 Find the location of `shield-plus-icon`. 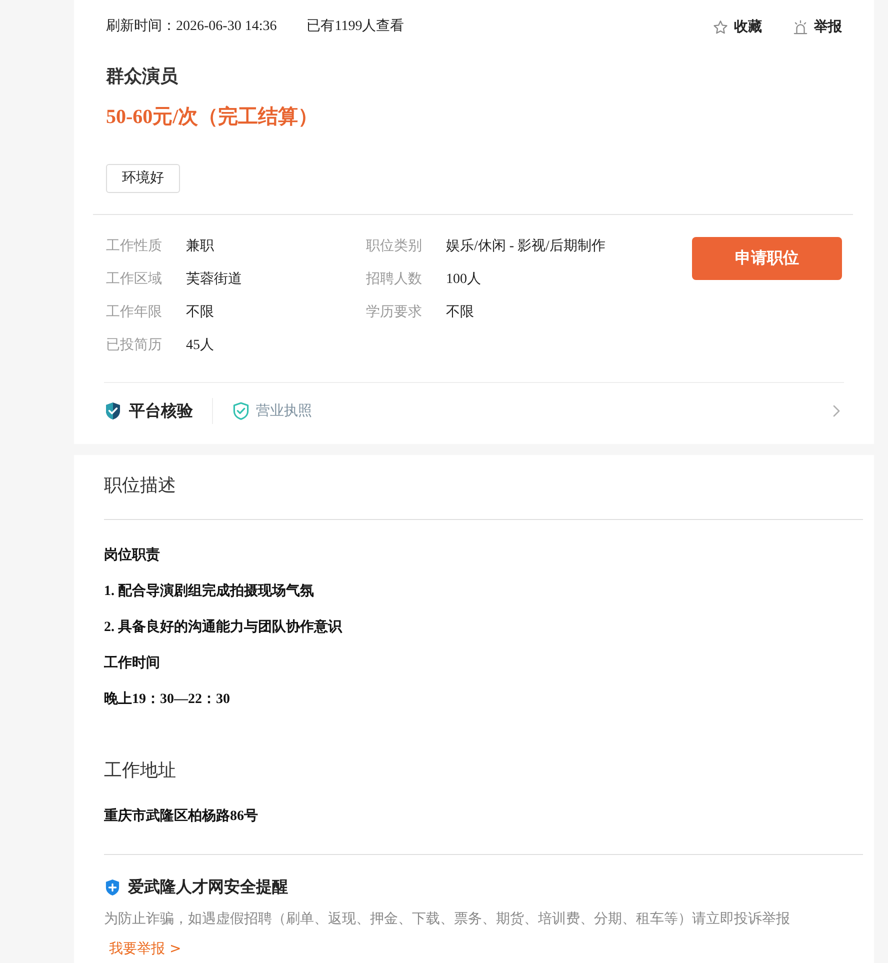

shield-plus-icon is located at coordinates (112, 887).